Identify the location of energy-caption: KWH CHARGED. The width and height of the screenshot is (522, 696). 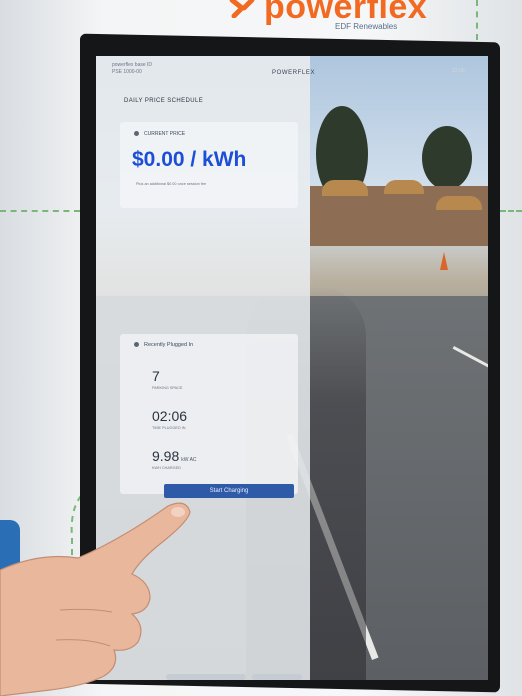
(166, 468).